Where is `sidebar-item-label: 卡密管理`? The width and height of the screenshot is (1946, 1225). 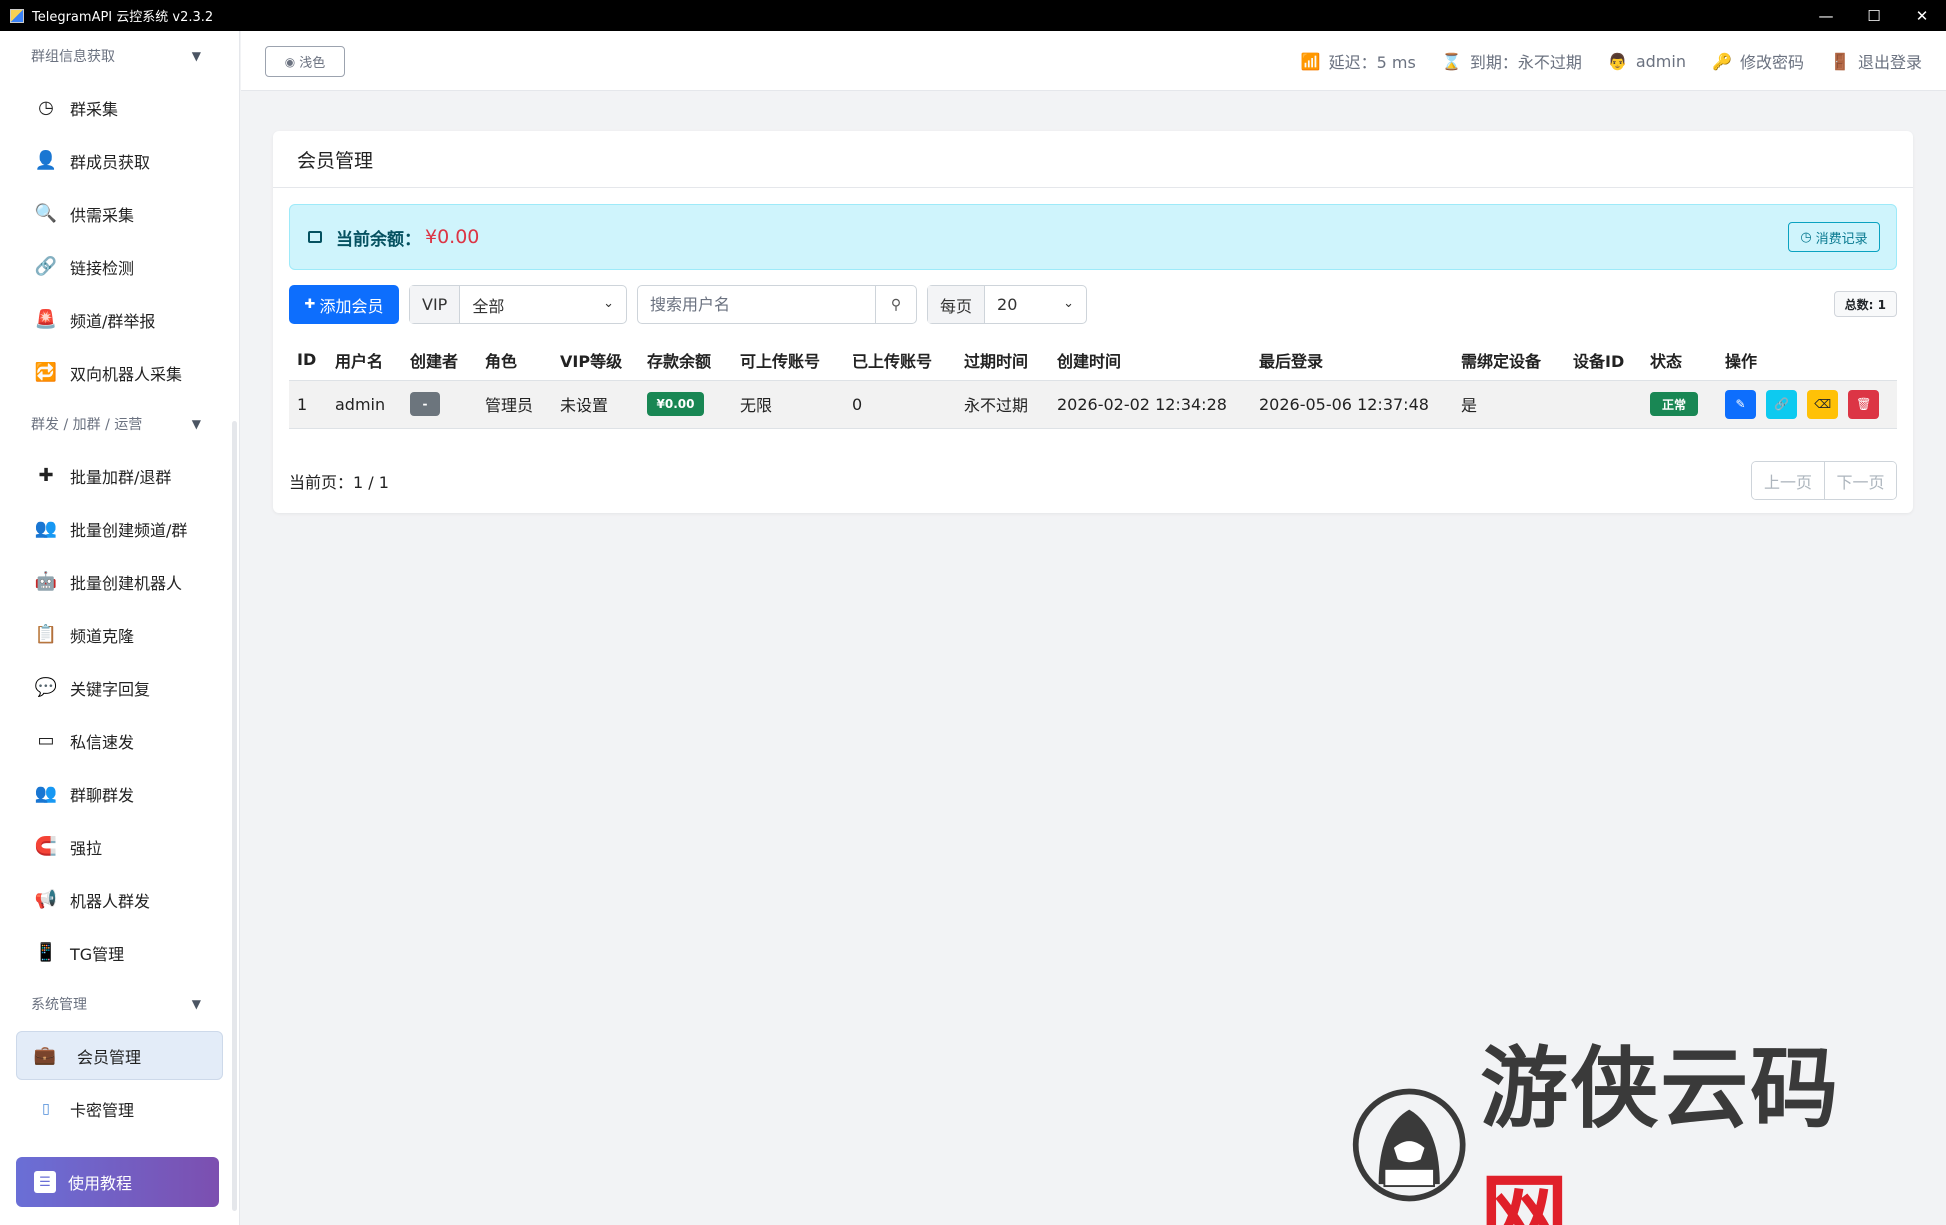 sidebar-item-label: 卡密管理 is located at coordinates (102, 1110).